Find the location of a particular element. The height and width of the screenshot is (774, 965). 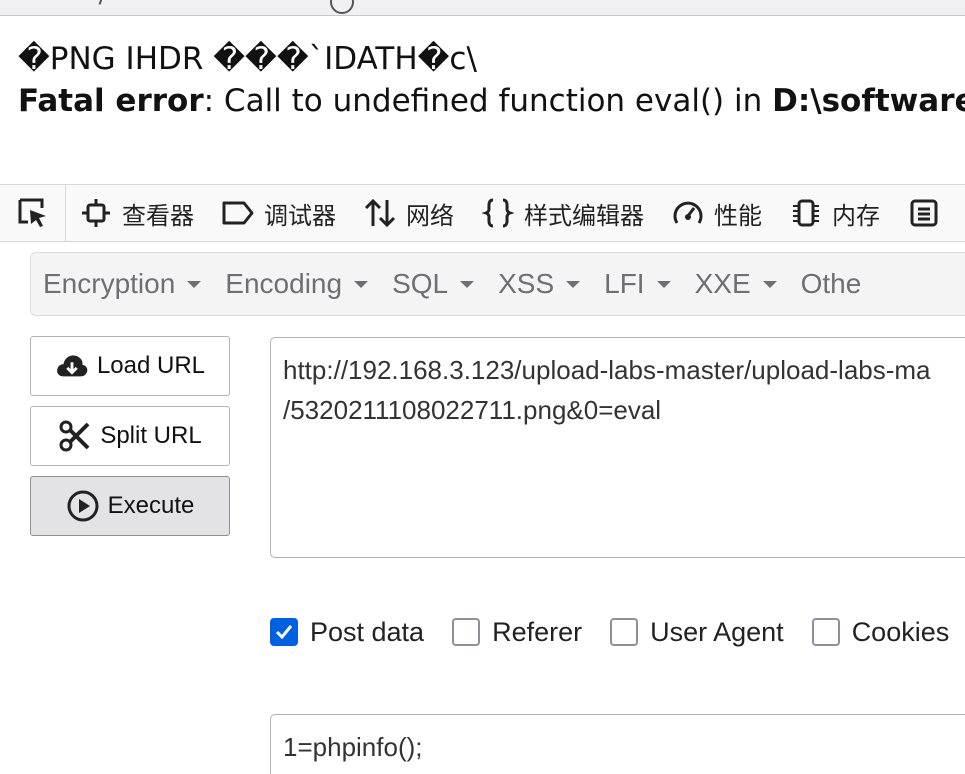

cookies-checkbox: Cookies is located at coordinates (880, 632).